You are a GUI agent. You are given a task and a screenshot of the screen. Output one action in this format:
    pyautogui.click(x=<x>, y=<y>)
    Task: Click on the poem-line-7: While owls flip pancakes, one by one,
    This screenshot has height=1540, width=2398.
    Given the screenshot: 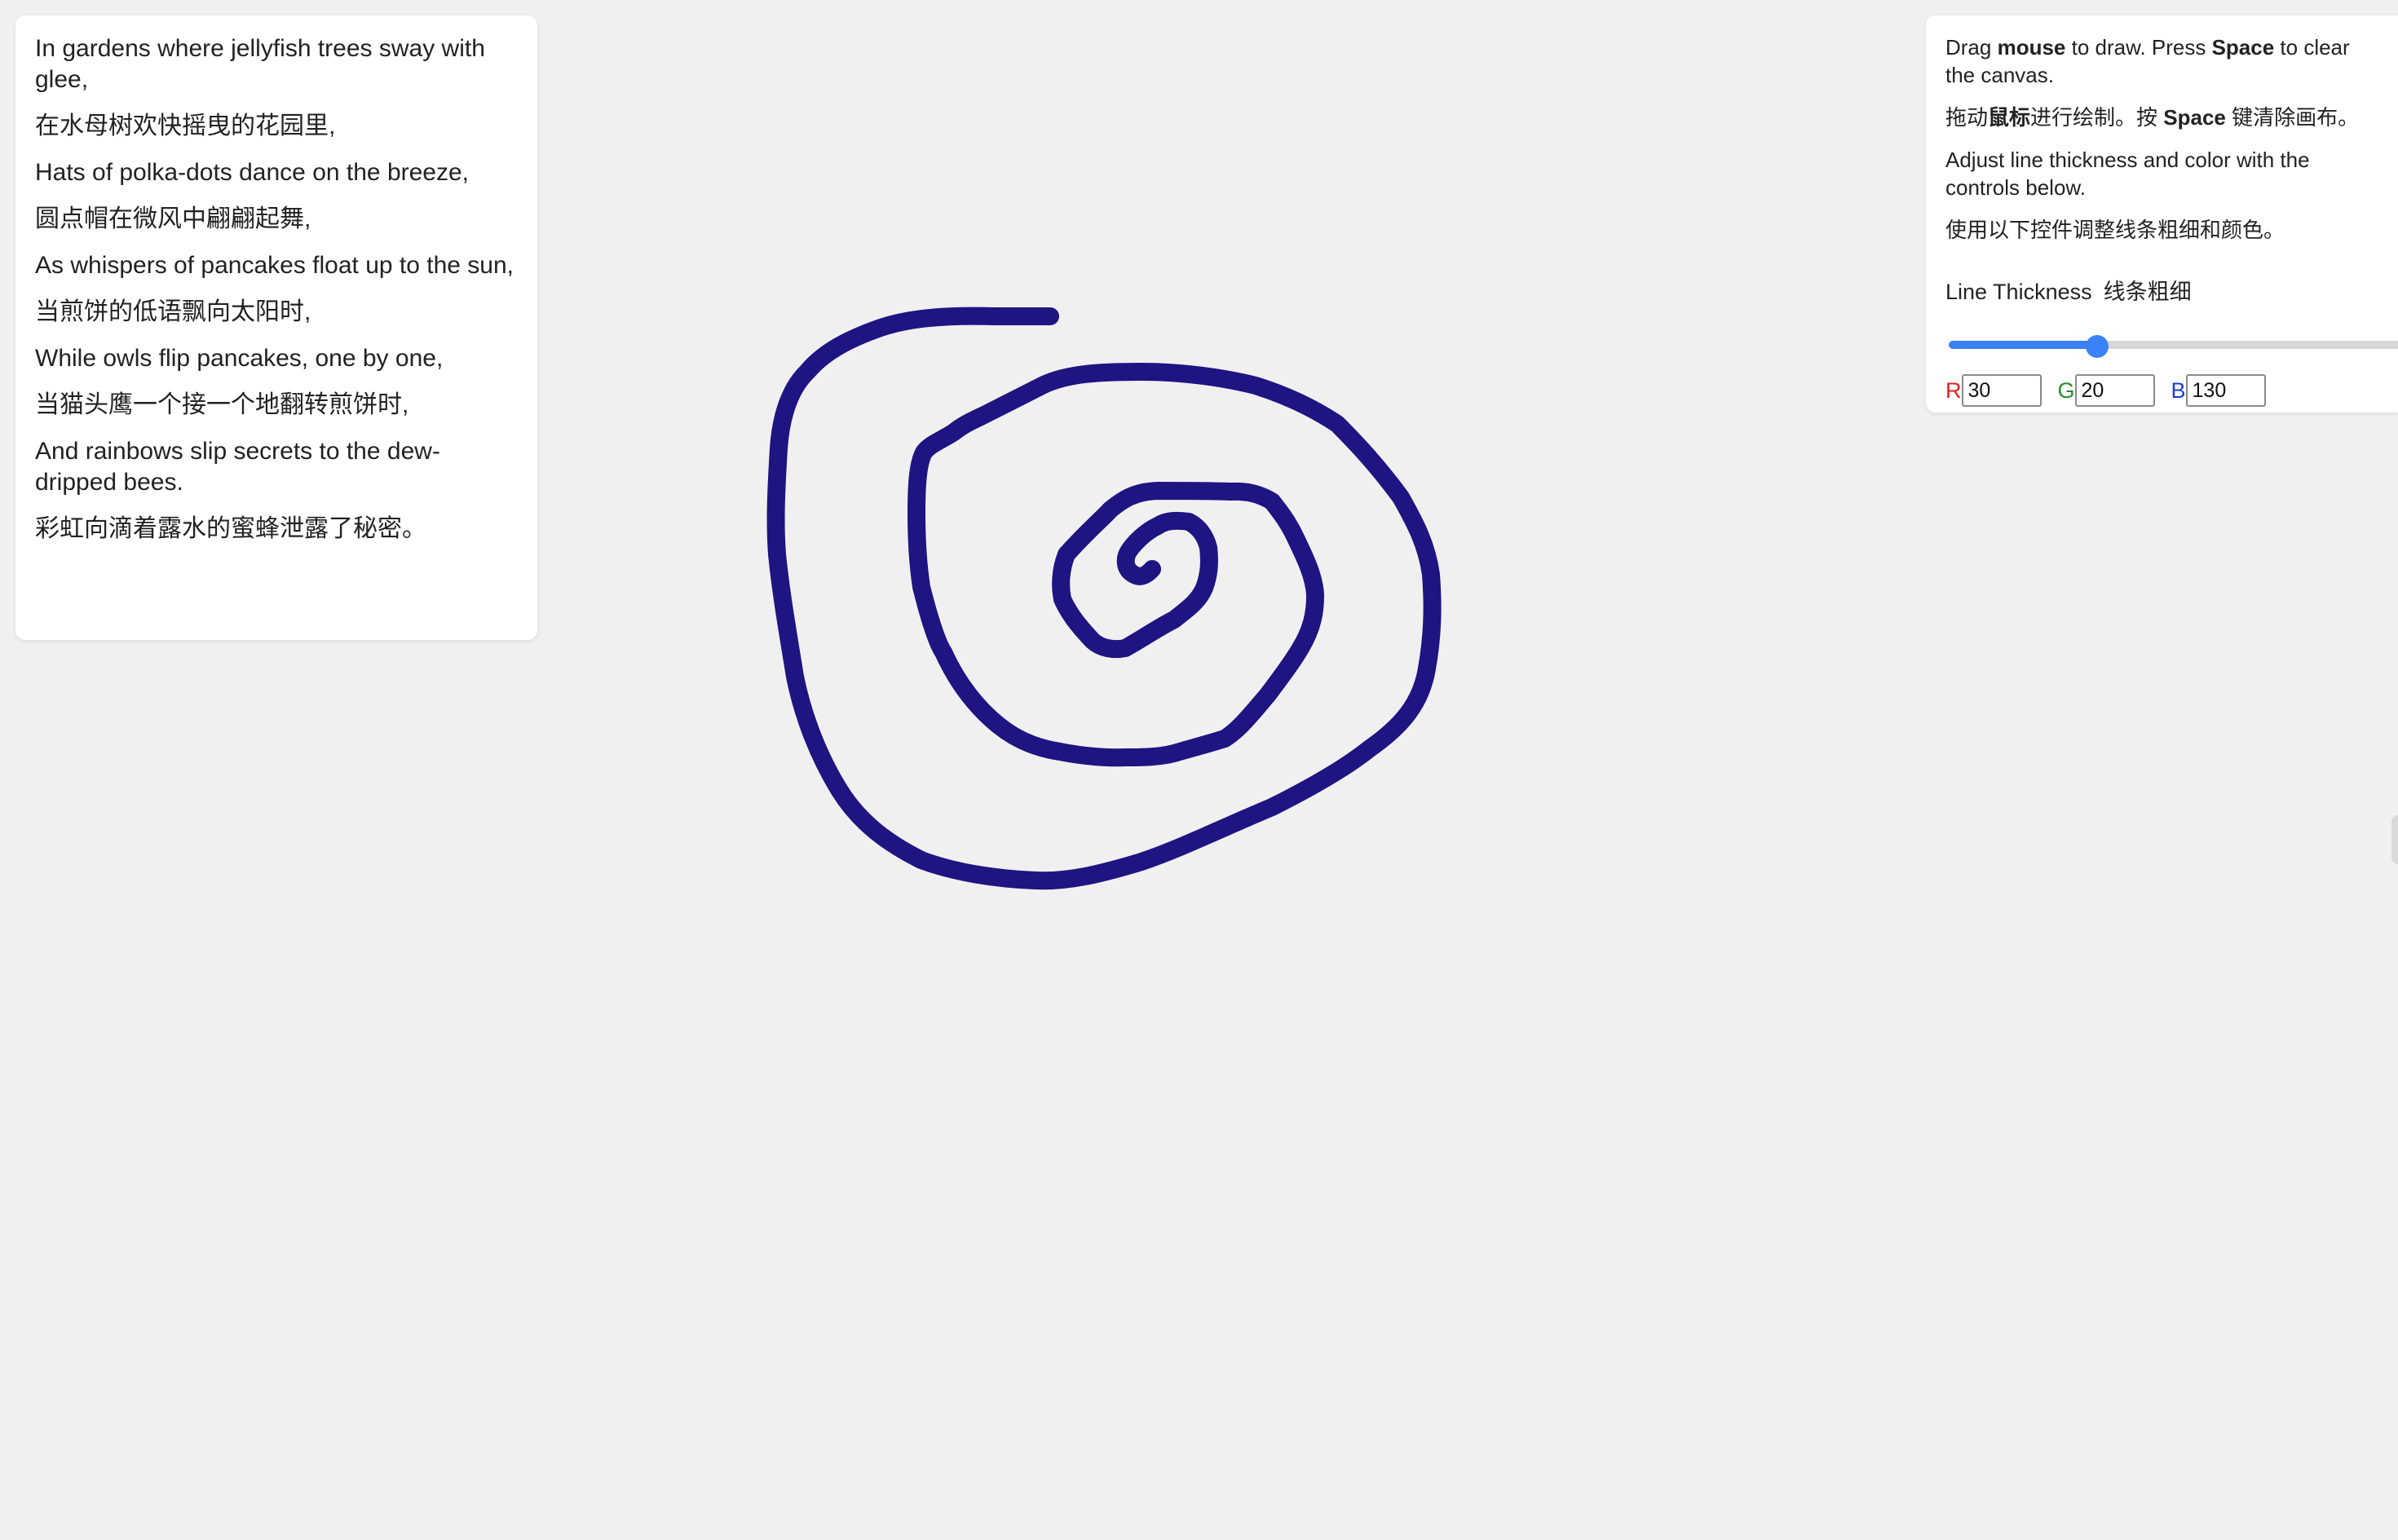 What is the action you would take?
    pyautogui.click(x=240, y=358)
    